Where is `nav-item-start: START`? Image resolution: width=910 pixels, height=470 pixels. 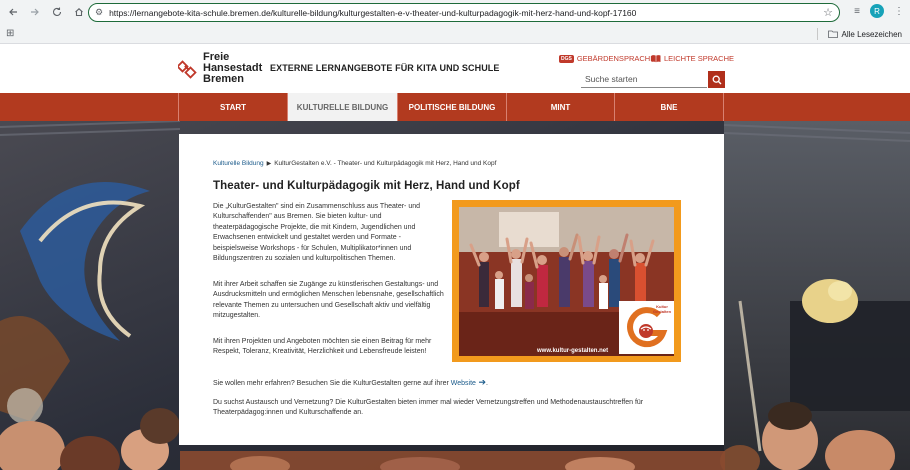 nav-item-start: START is located at coordinates (232, 107).